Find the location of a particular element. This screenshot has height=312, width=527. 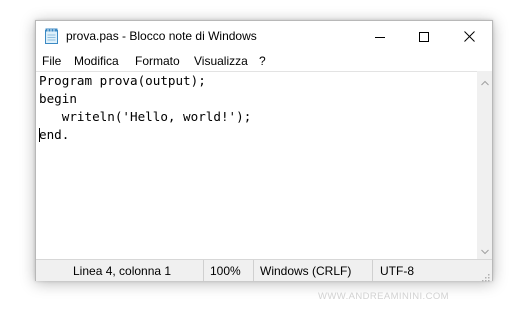

chevron-down-icon is located at coordinates (484, 249).